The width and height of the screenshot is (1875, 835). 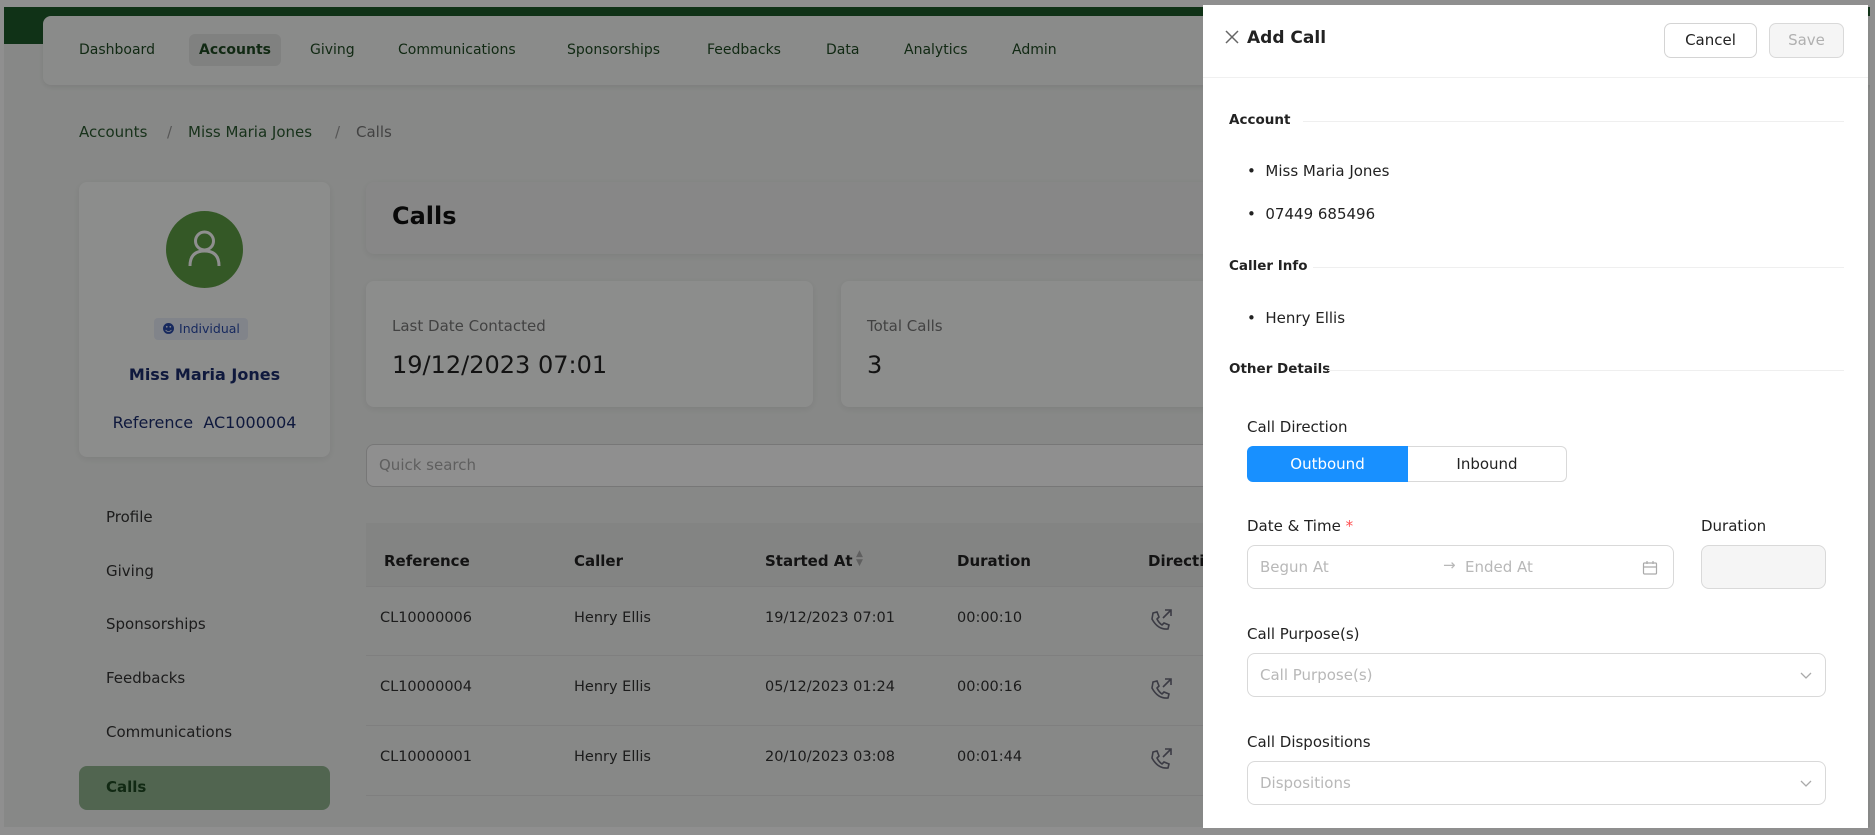 I want to click on direction-inbound-option: Inbound, so click(x=1487, y=464).